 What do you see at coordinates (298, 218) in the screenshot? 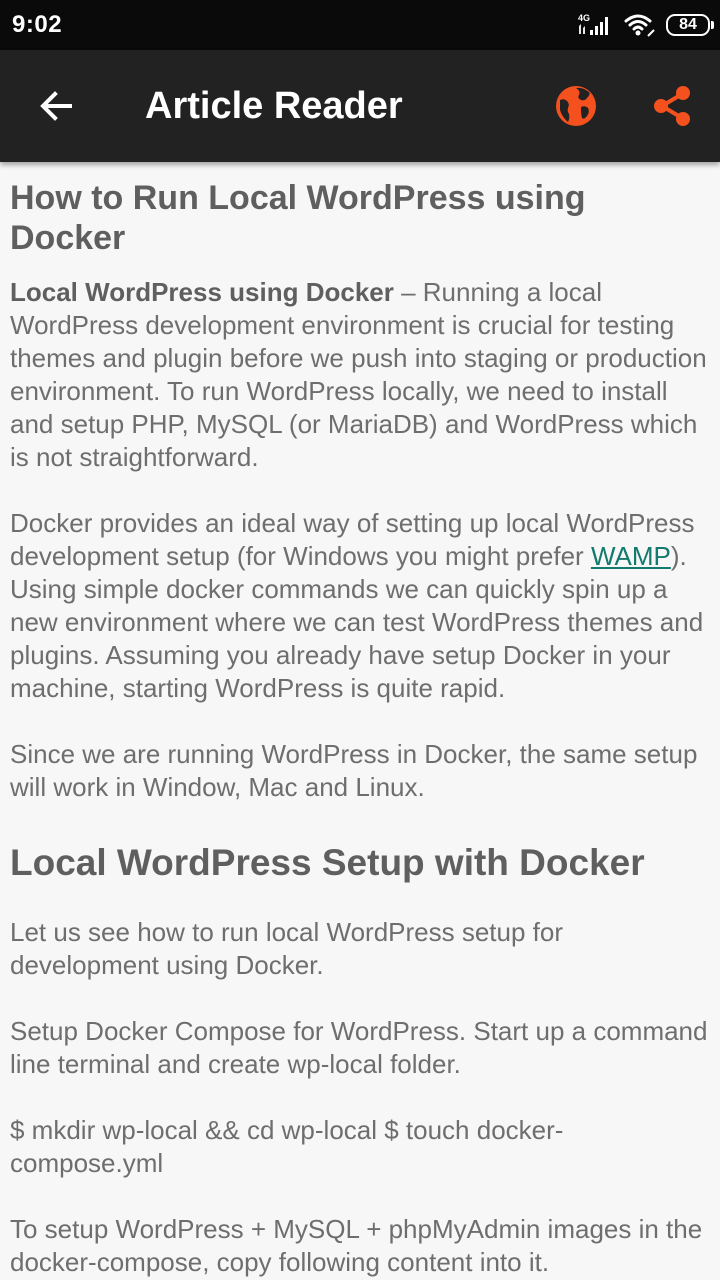
I see `article-title: How to Run Local WordPress using Docker` at bounding box center [298, 218].